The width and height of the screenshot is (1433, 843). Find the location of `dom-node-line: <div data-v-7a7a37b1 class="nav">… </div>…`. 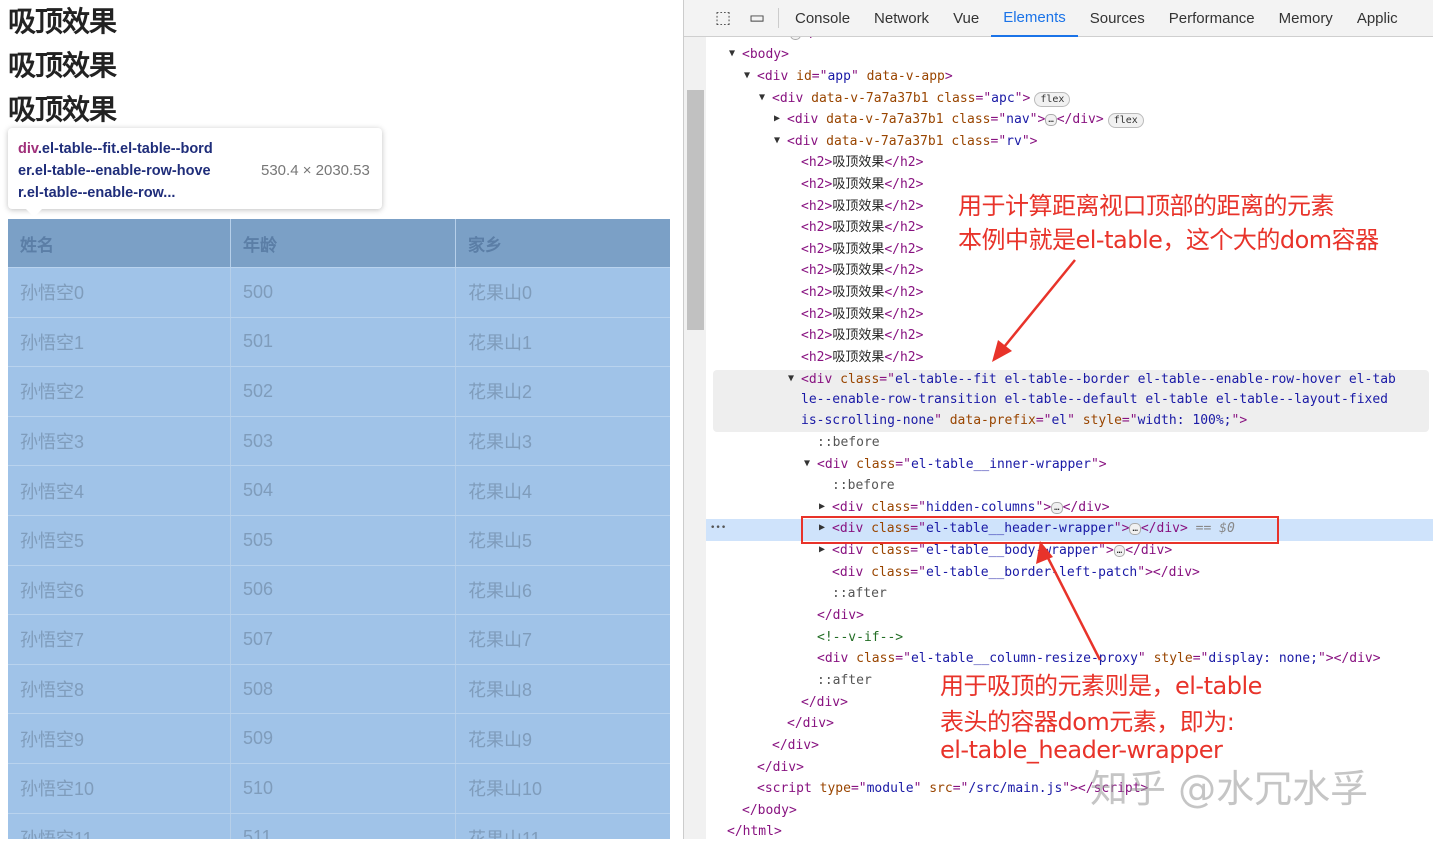

dom-node-line: <div data-v-7a7a37b1 class="nav">… </div>… is located at coordinates (965, 120).